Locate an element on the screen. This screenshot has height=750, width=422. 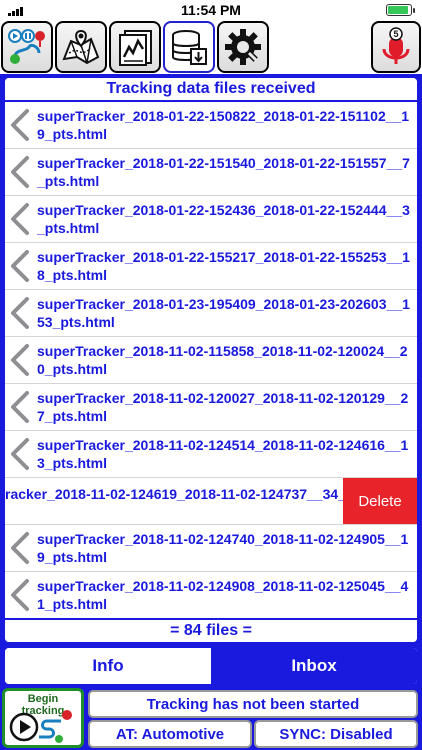
status-bar: 11:54 PM is located at coordinates (211, 10).